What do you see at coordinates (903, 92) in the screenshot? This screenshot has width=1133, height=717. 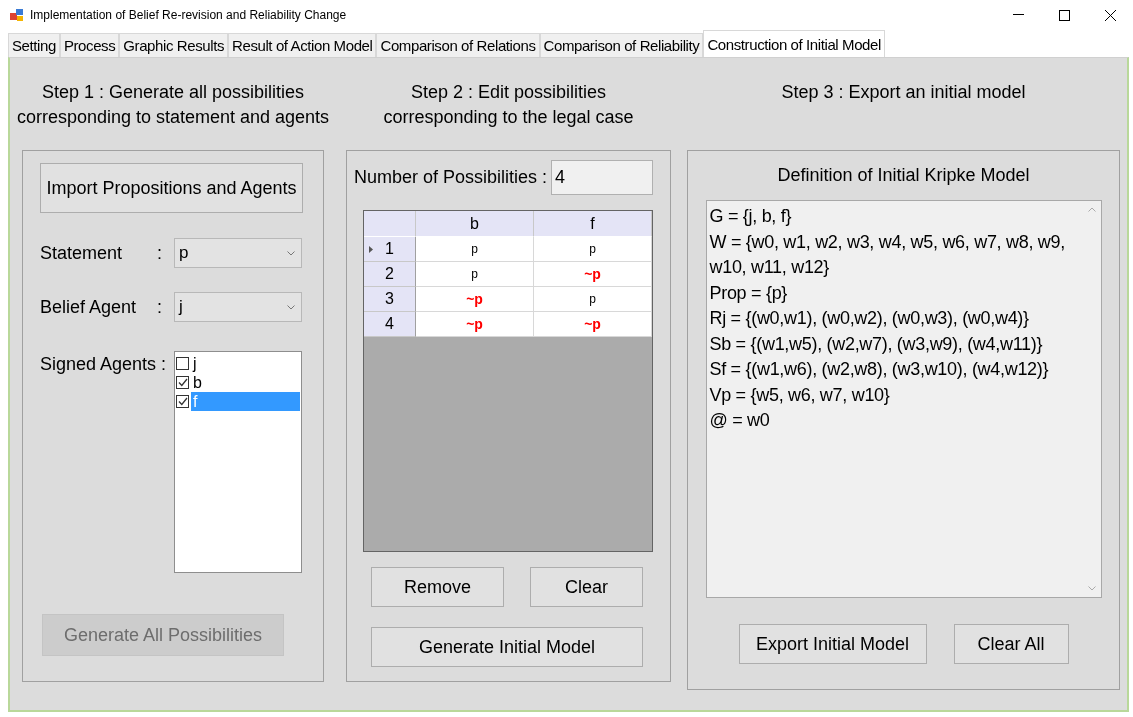 I see `step-heading: Step 3 : Export an initial model` at bounding box center [903, 92].